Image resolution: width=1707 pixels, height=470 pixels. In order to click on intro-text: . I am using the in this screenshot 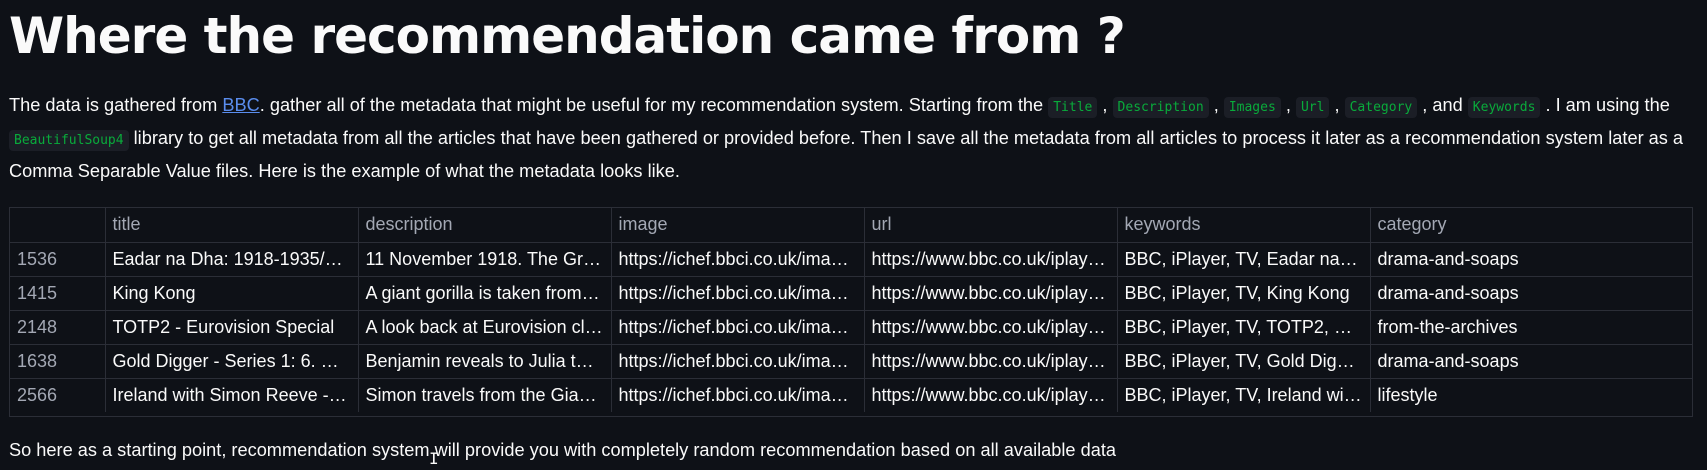, I will do `click(1605, 105)`.